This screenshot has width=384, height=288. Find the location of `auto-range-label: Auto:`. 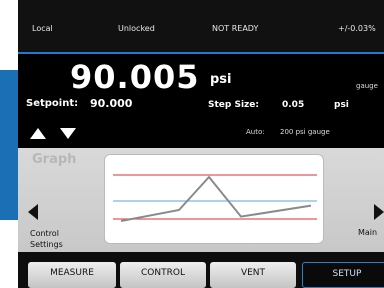

auto-range-label: Auto: is located at coordinates (255, 132).